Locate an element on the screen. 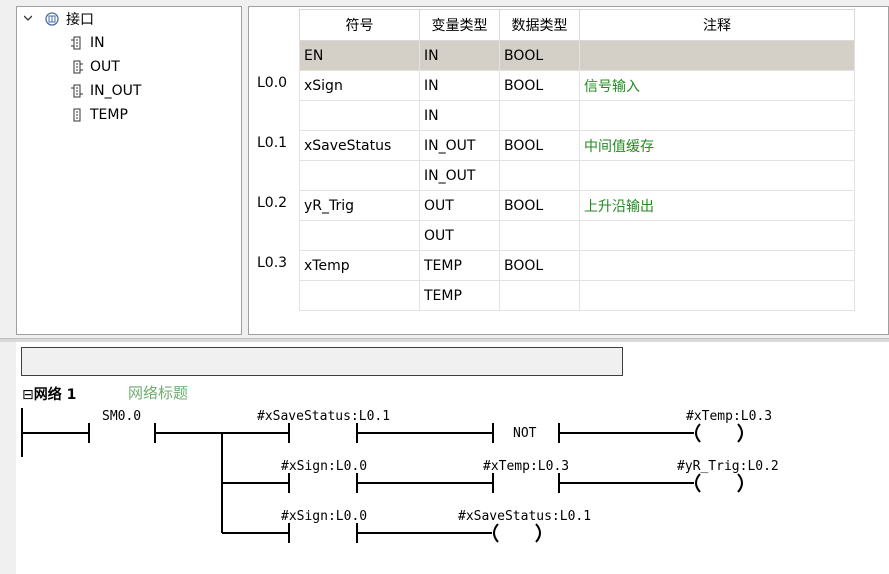 This screenshot has height=574, width=889. operand-label: SM0.0 is located at coordinates (122, 416).